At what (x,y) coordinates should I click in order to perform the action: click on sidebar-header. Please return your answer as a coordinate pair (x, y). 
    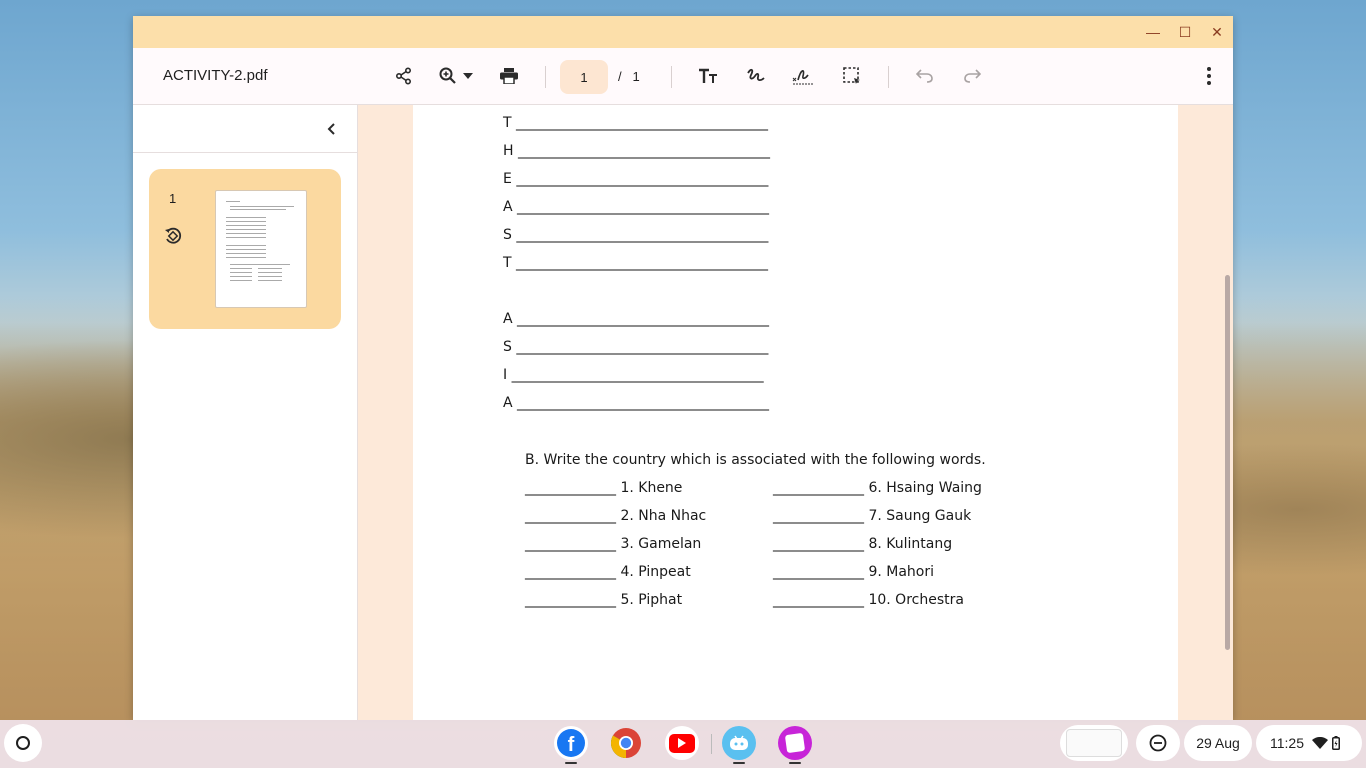
    Looking at the image, I should click on (245, 129).